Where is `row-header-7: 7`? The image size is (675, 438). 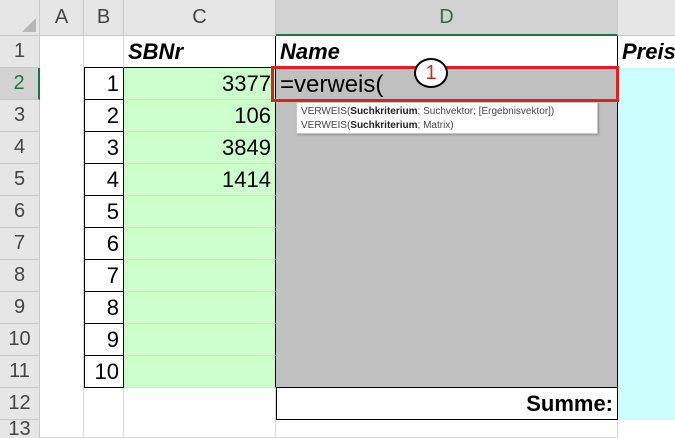 row-header-7: 7 is located at coordinates (20, 244).